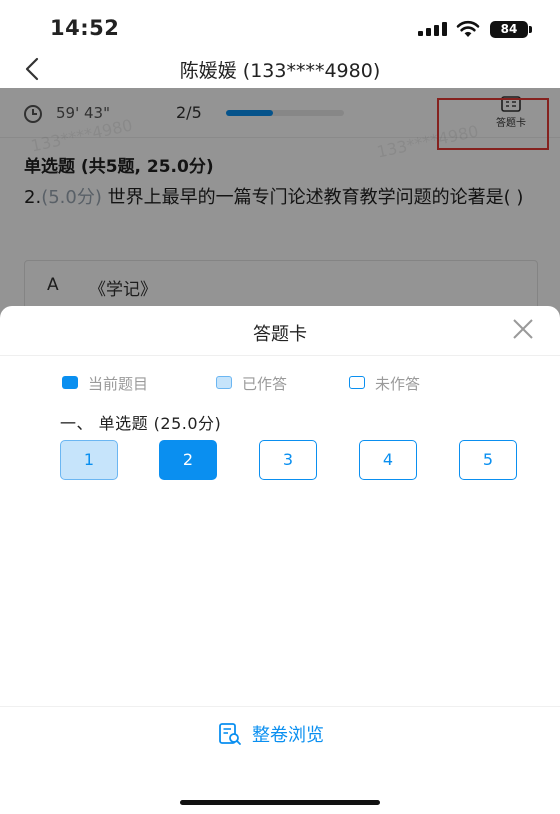  What do you see at coordinates (70, 382) in the screenshot?
I see `current-swatch-icon` at bounding box center [70, 382].